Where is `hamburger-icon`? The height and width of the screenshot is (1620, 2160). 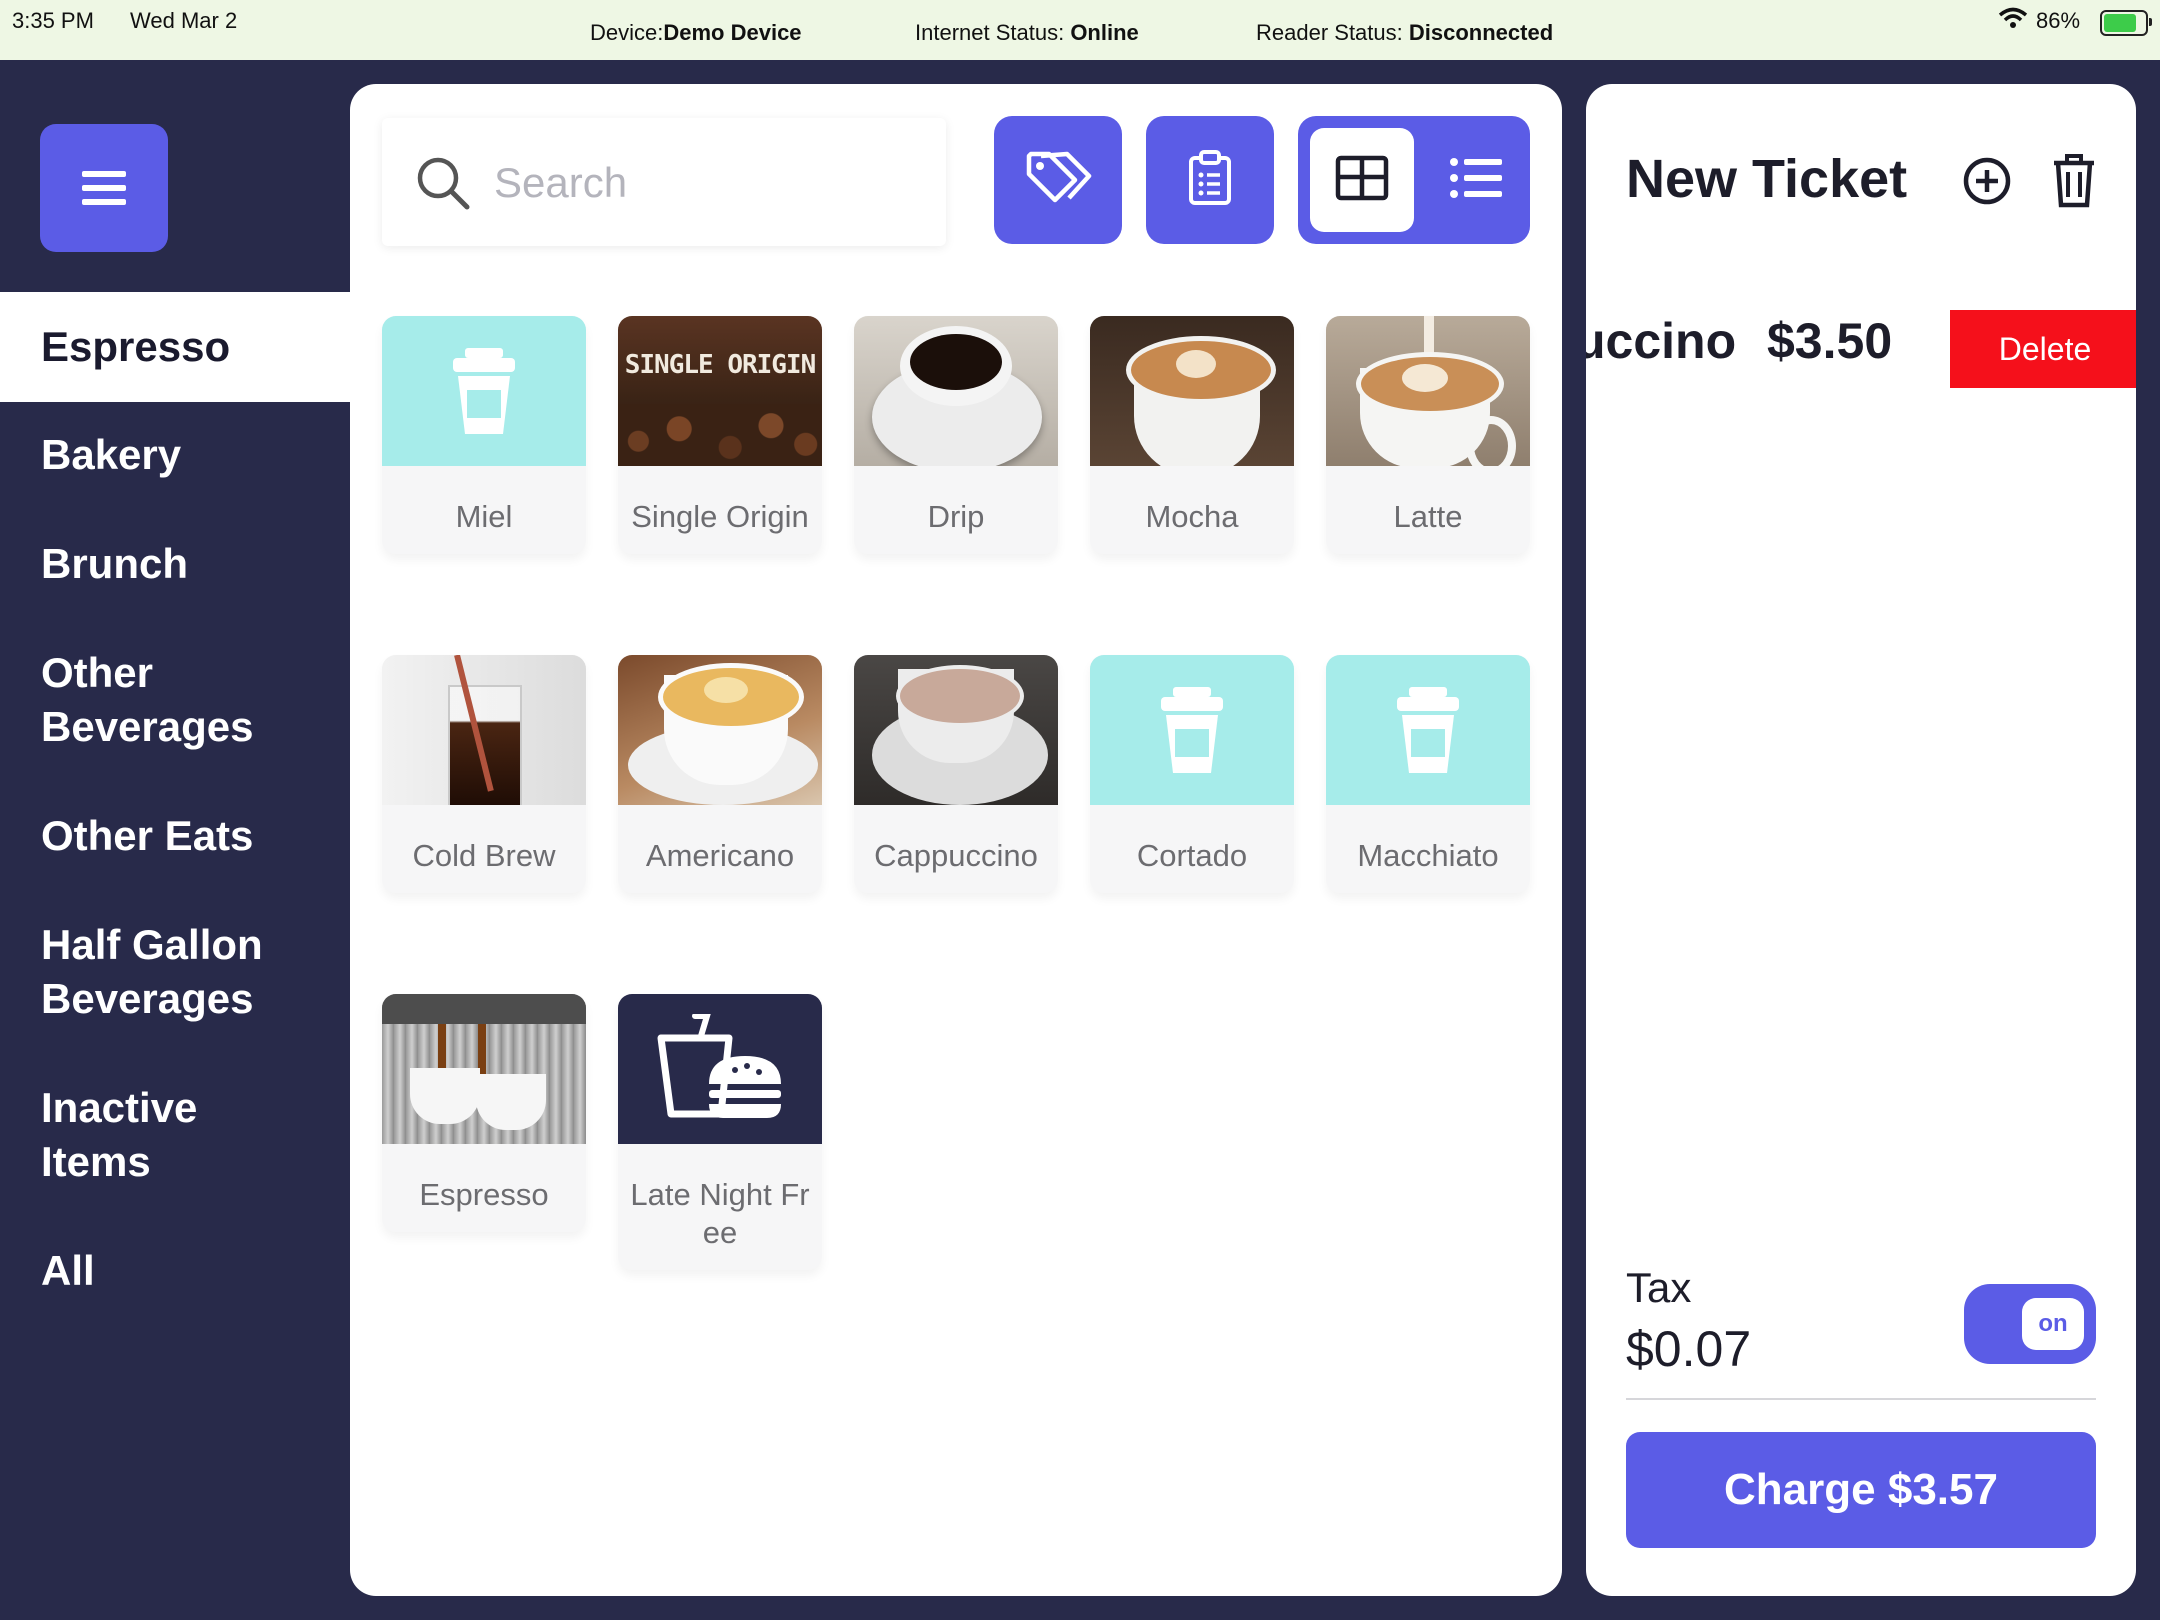 hamburger-icon is located at coordinates (104, 188).